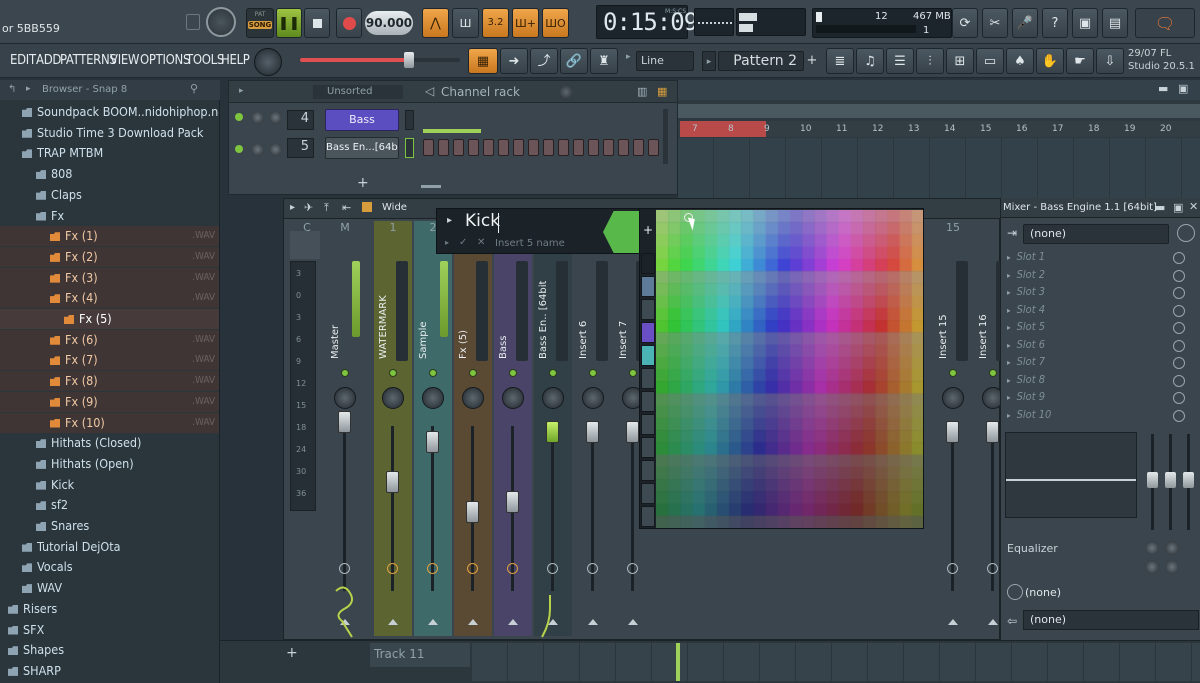 Image resolution: width=1200 pixels, height=683 pixels. What do you see at coordinates (665, 61) in the screenshot?
I see `snap-select: Line` at bounding box center [665, 61].